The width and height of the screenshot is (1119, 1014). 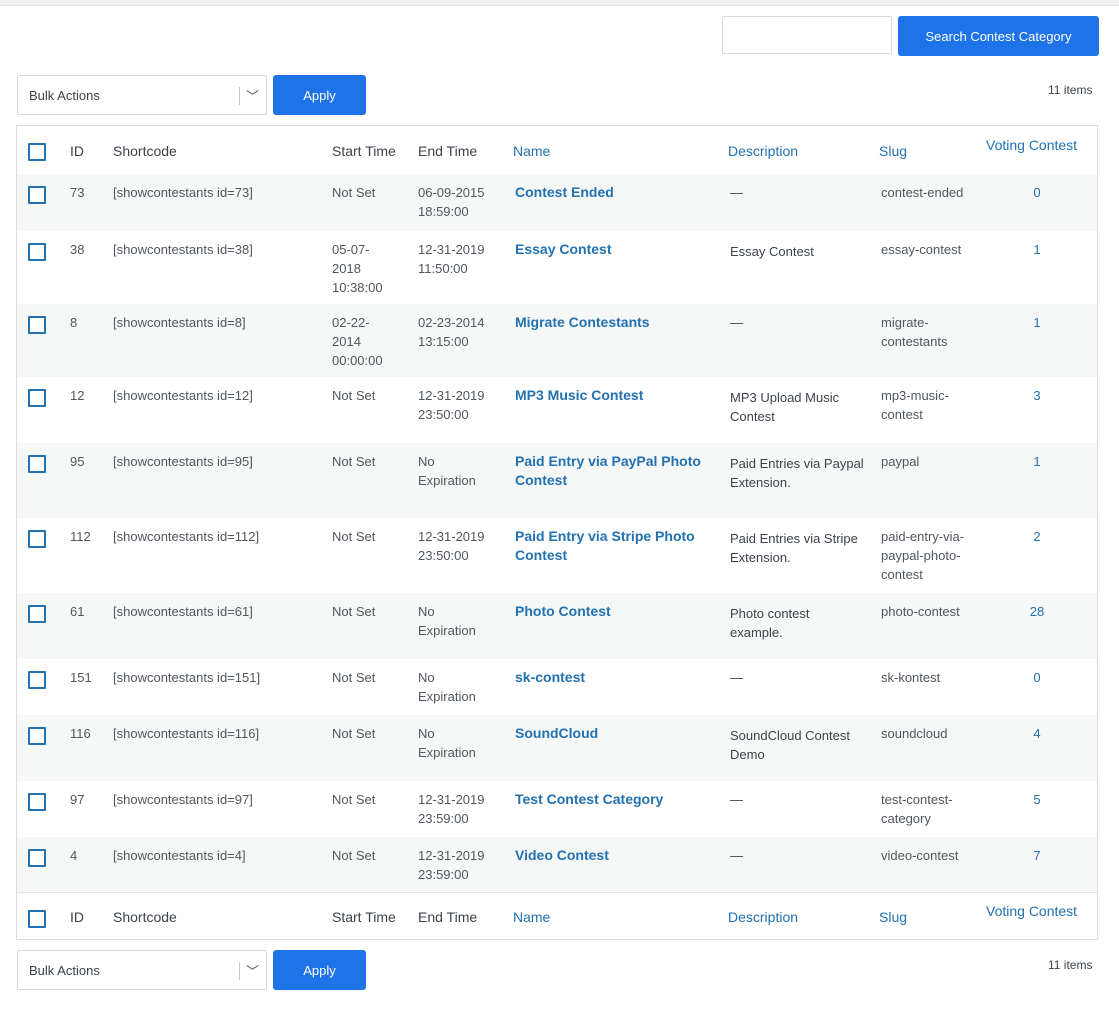 What do you see at coordinates (1037, 855) in the screenshot?
I see `voting-contest-count-link: 7` at bounding box center [1037, 855].